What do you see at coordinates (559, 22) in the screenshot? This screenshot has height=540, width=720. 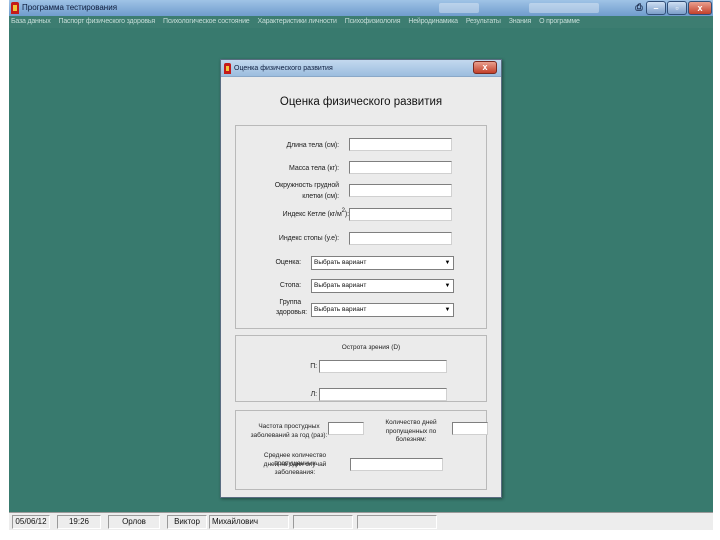 I see `menu-about: О программе` at bounding box center [559, 22].